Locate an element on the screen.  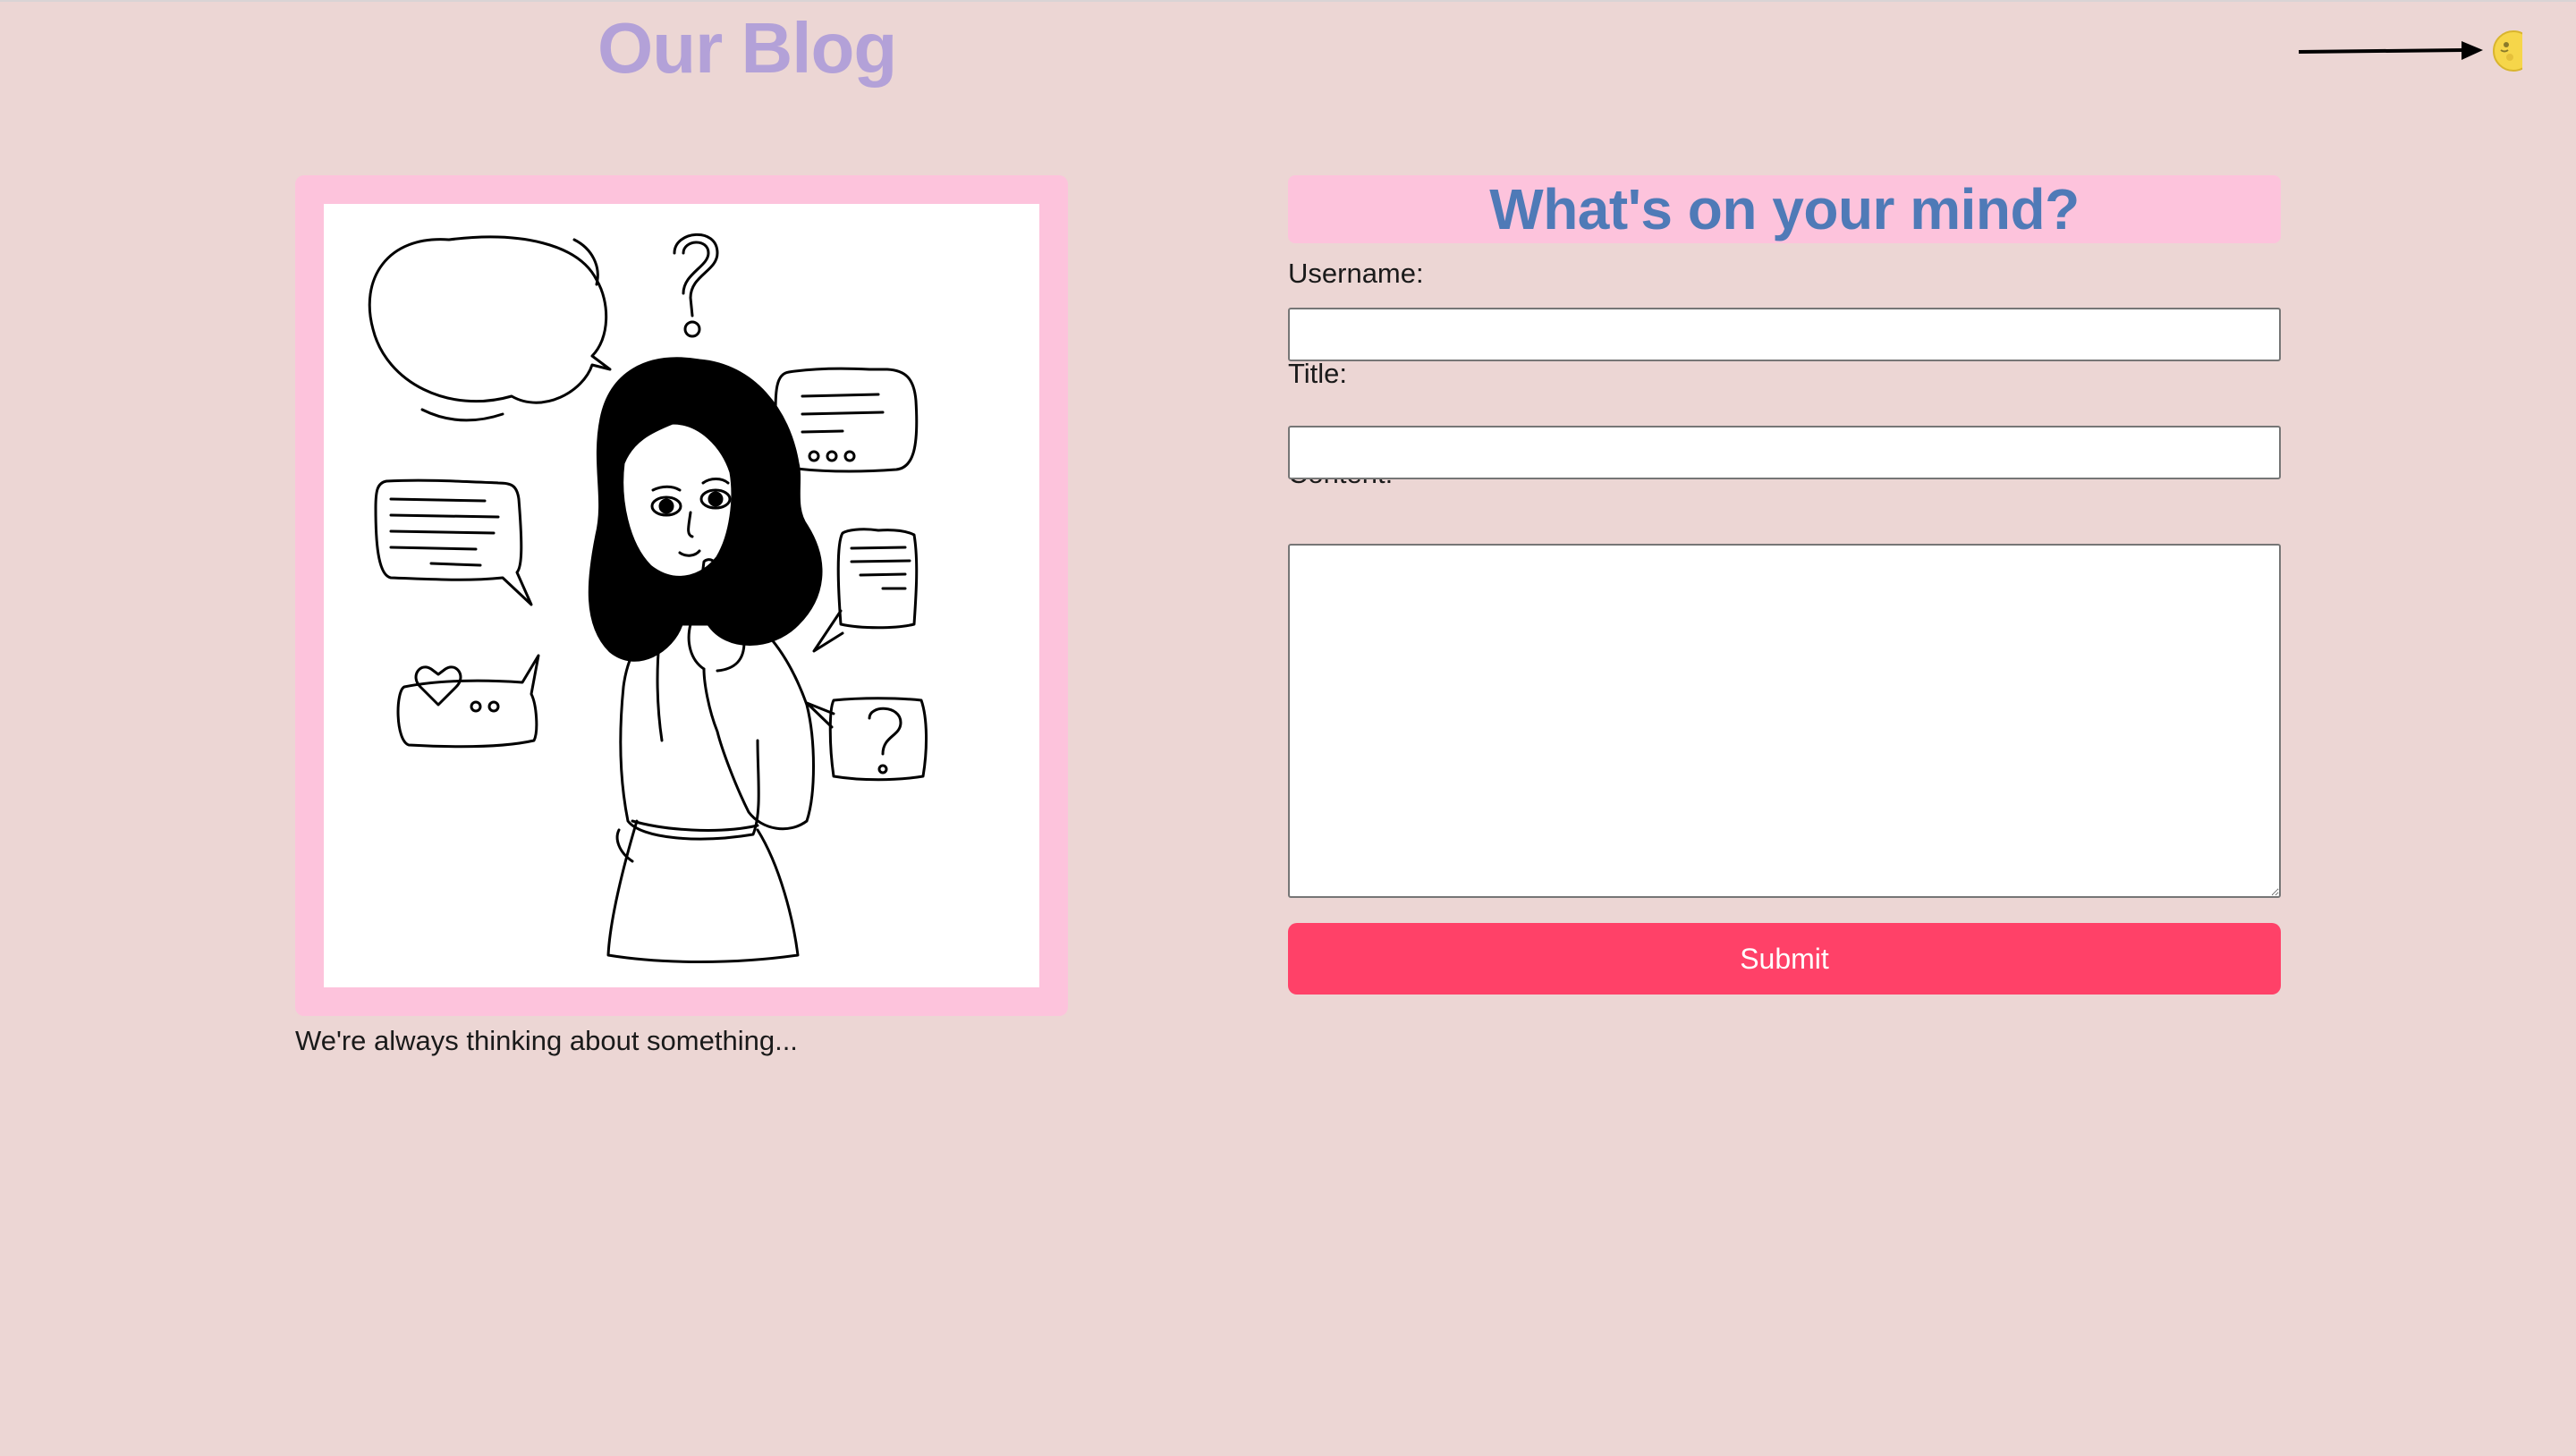
question-mark-icon is located at coordinates (696, 285).